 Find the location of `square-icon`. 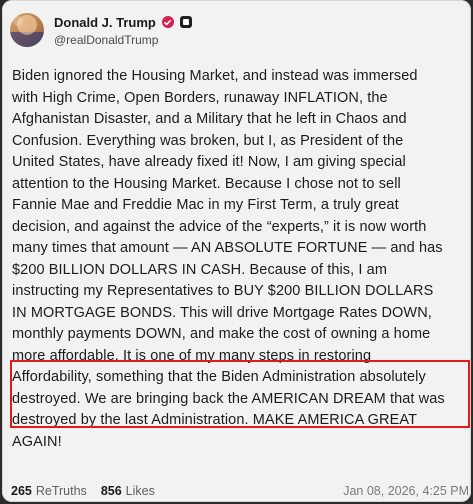

square-icon is located at coordinates (185, 22).